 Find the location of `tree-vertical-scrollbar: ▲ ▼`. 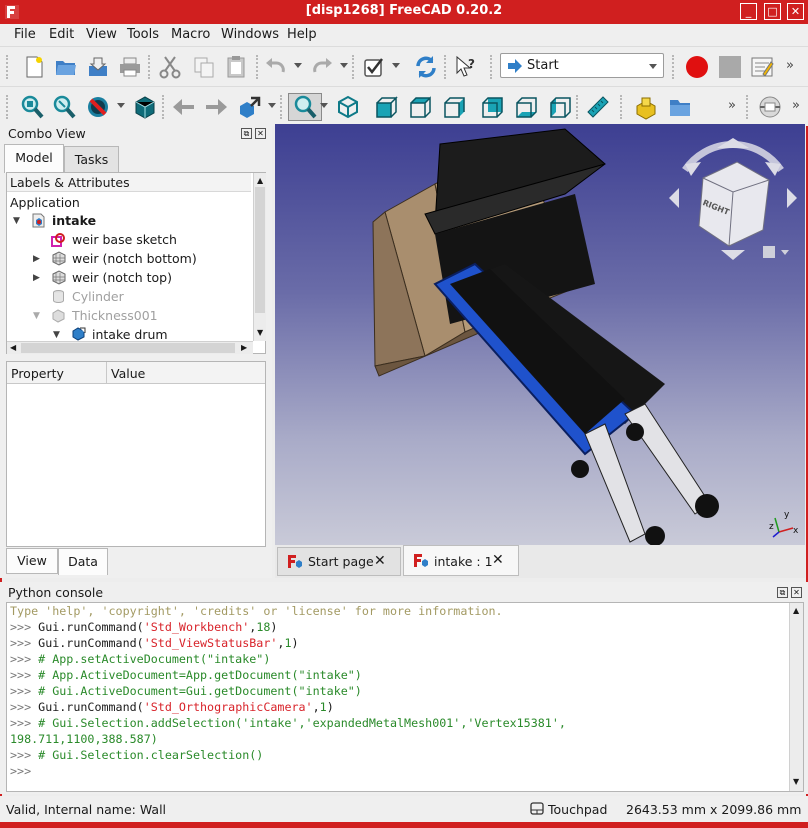

tree-vertical-scrollbar: ▲ ▼ is located at coordinates (259, 257).